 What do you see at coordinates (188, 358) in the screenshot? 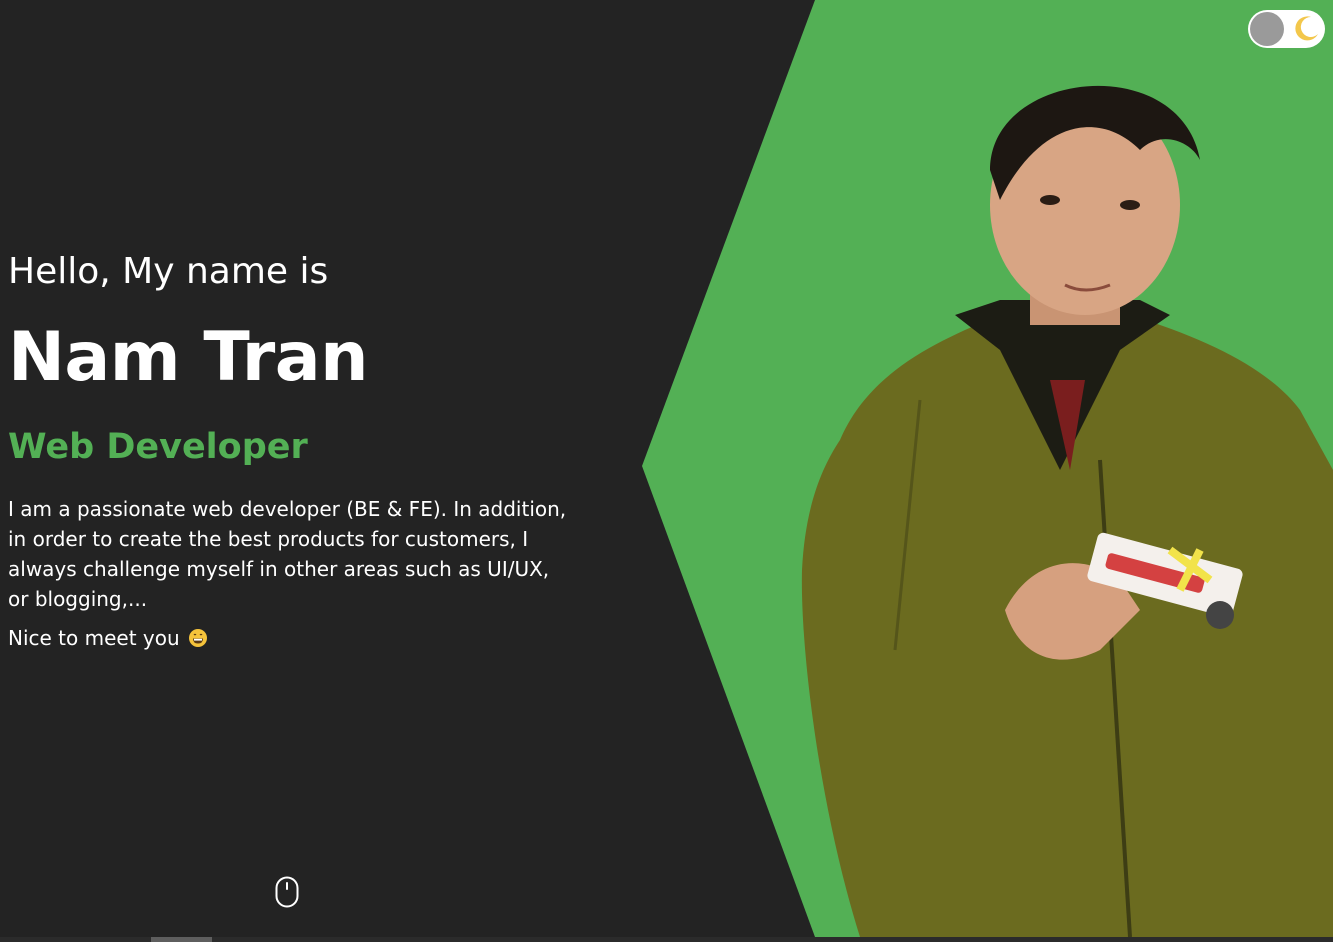
I see `person-name: Nam Tran` at bounding box center [188, 358].